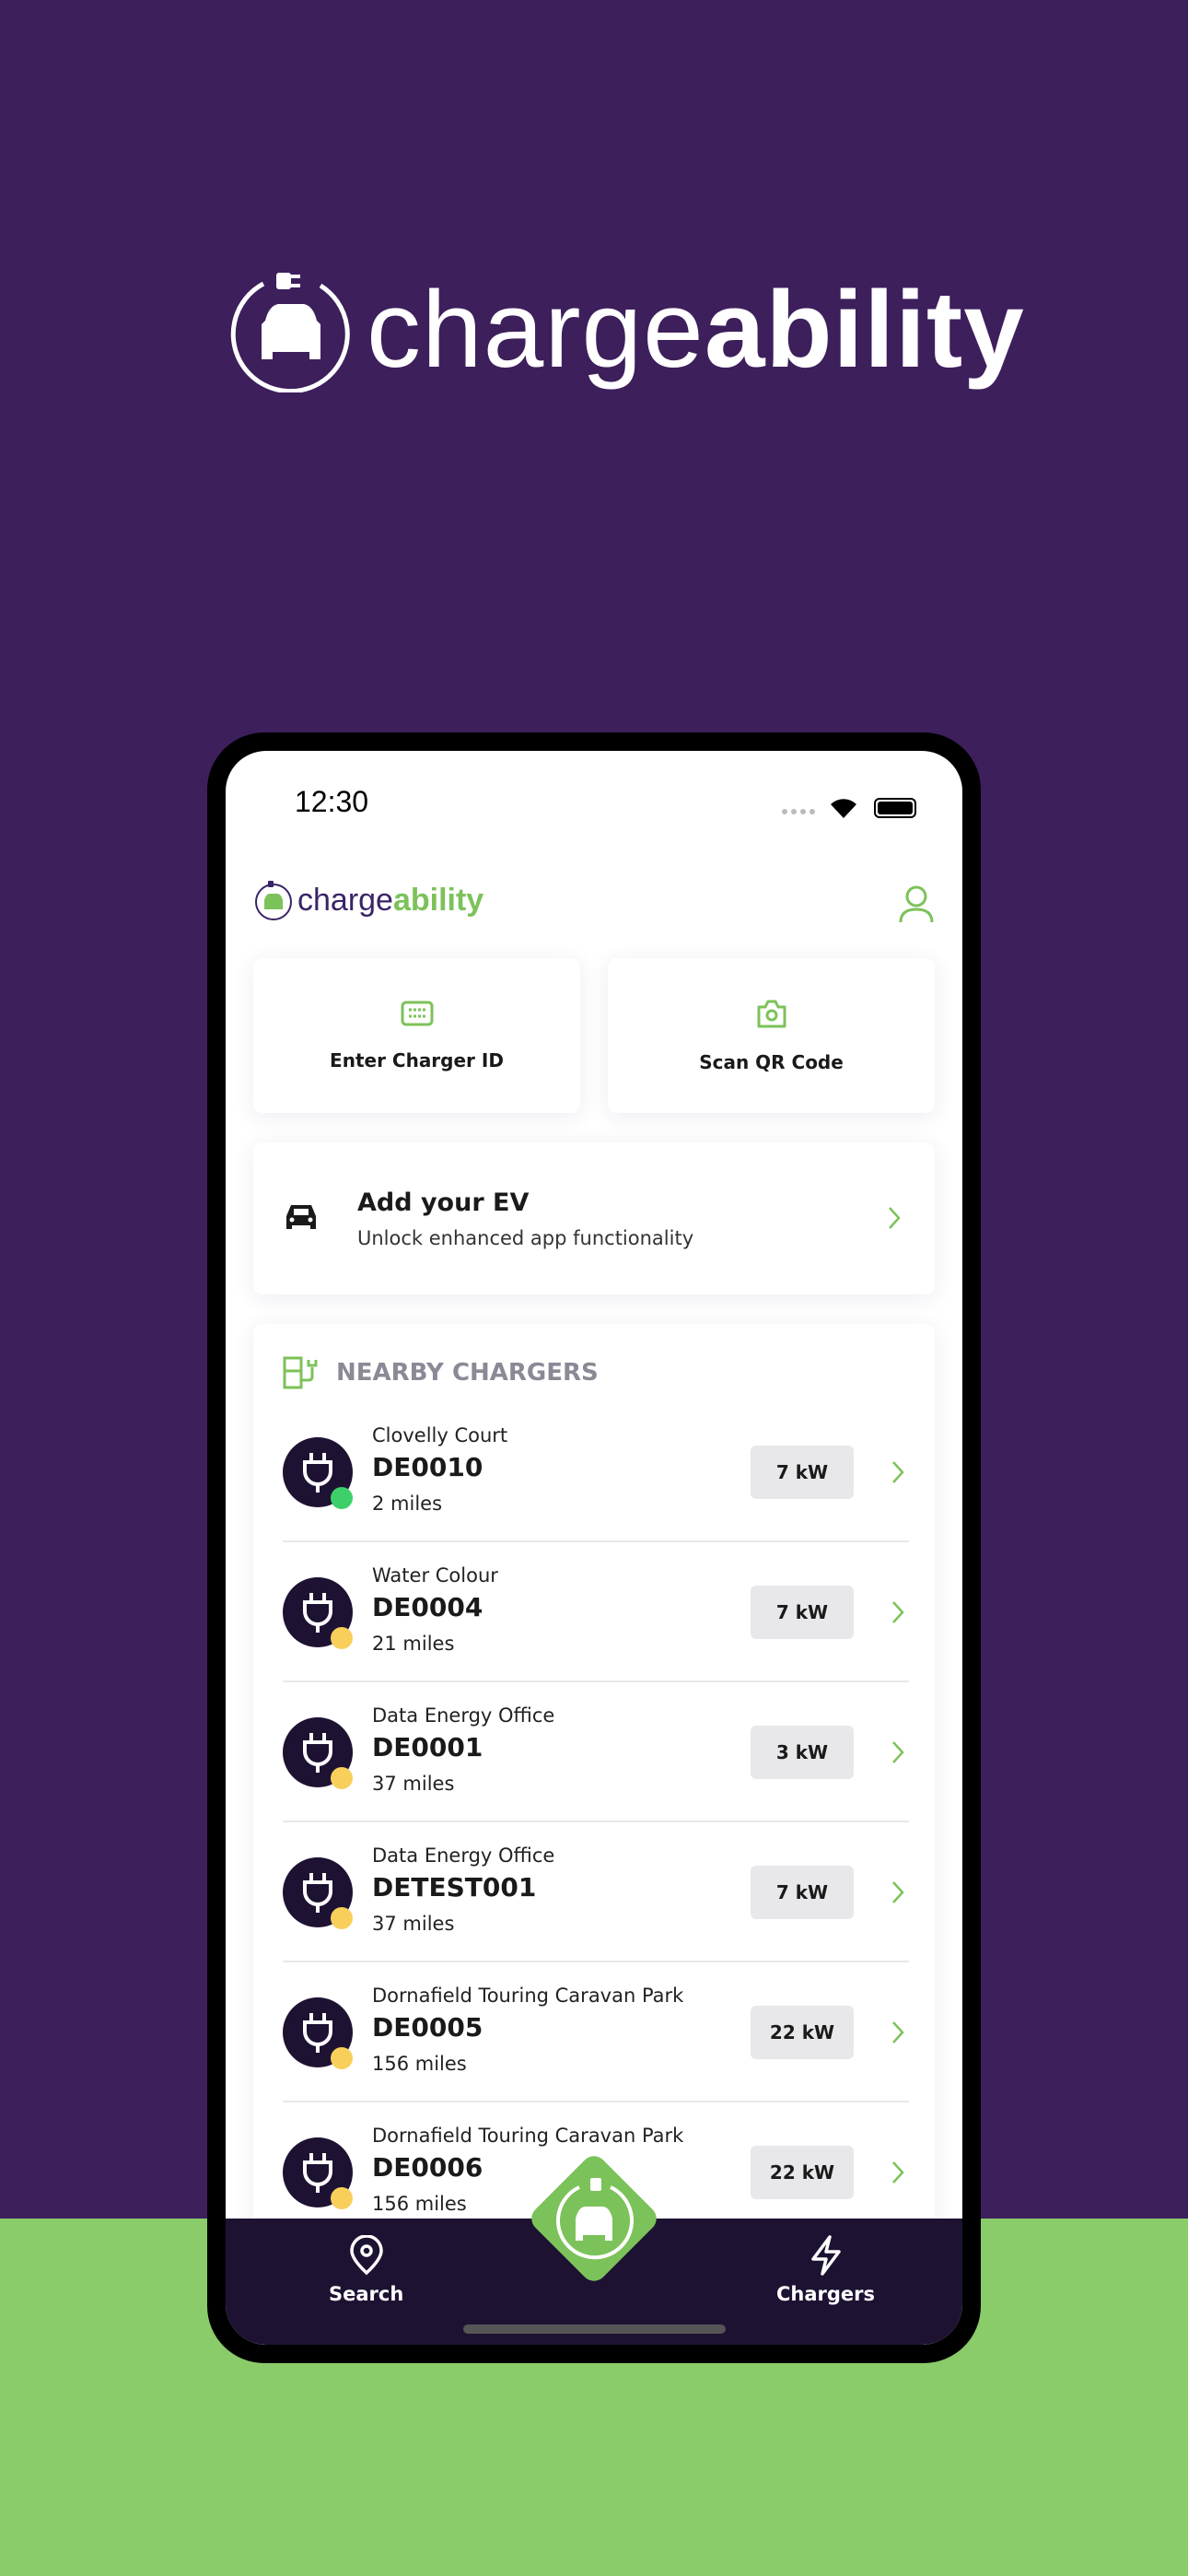  I want to click on lightning-icon, so click(825, 2255).